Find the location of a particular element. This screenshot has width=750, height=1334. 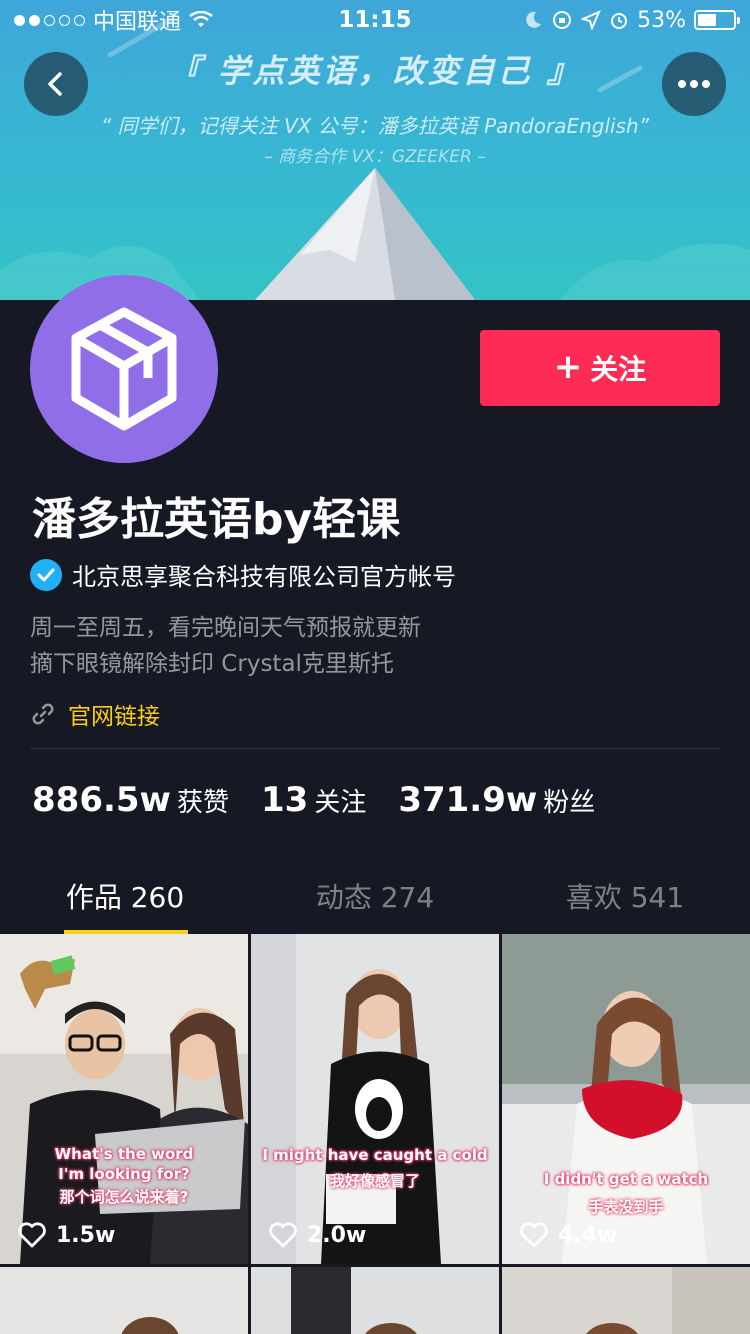

stat-following: 13 关注 is located at coordinates (313, 800).